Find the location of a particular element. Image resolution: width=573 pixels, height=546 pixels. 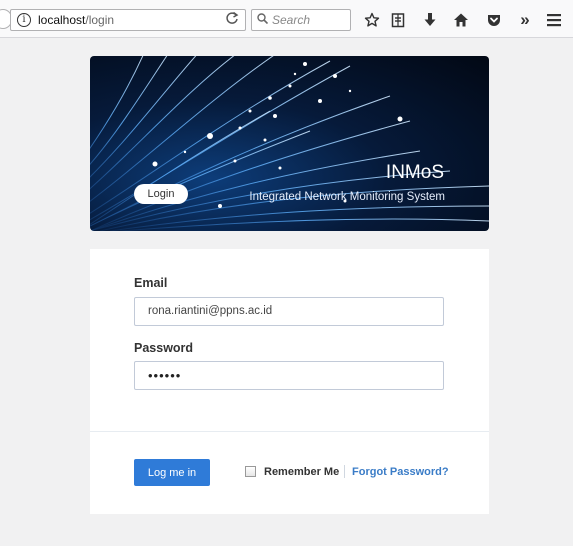

app-title: INMoS is located at coordinates (414, 172).